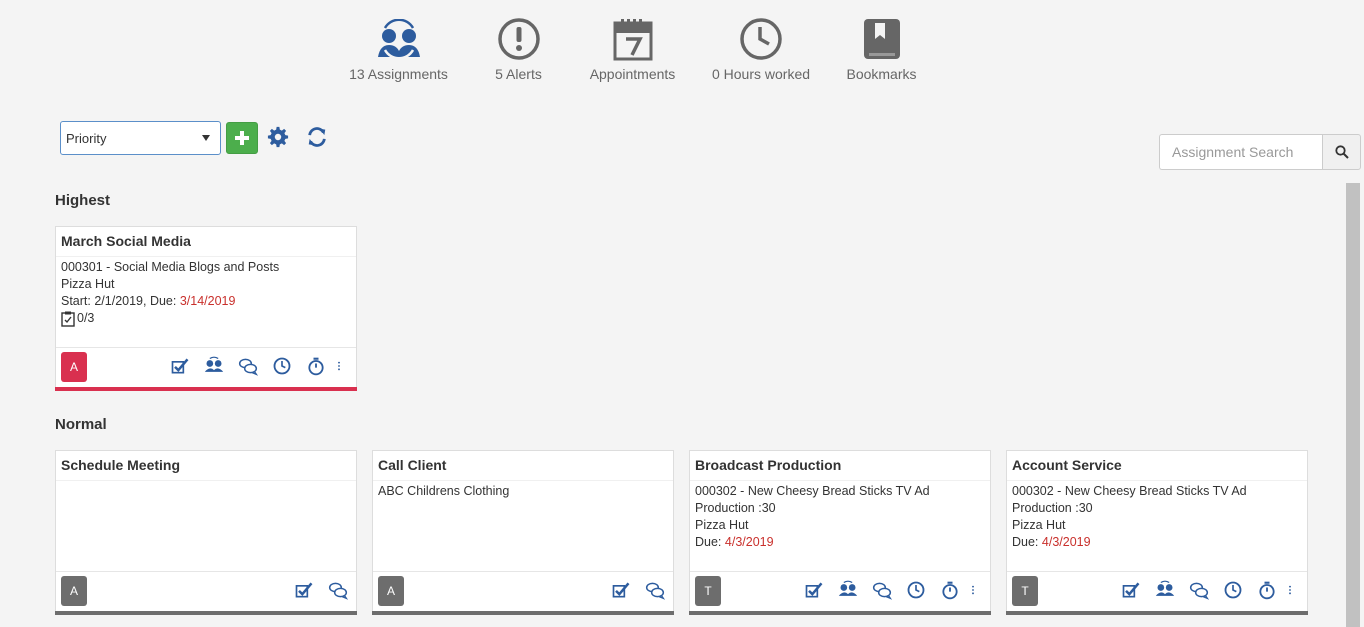 The height and width of the screenshot is (627, 1364). I want to click on card-footer: T, so click(1157, 591).